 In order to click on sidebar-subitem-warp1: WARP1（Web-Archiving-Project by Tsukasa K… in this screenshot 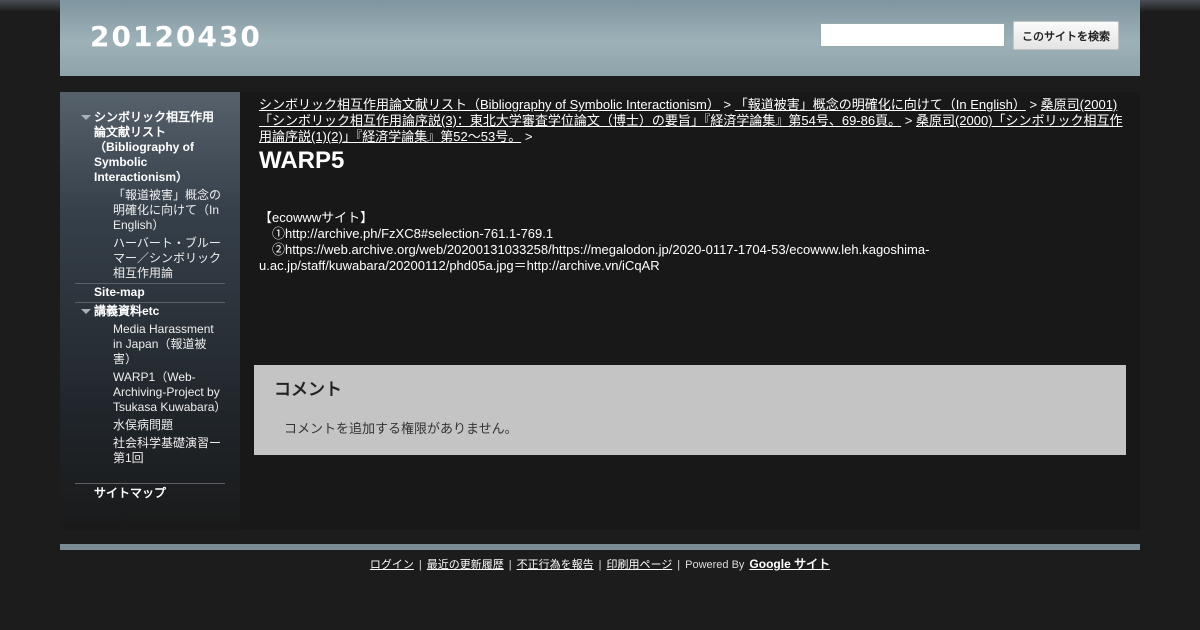, I will do `click(150, 392)`.